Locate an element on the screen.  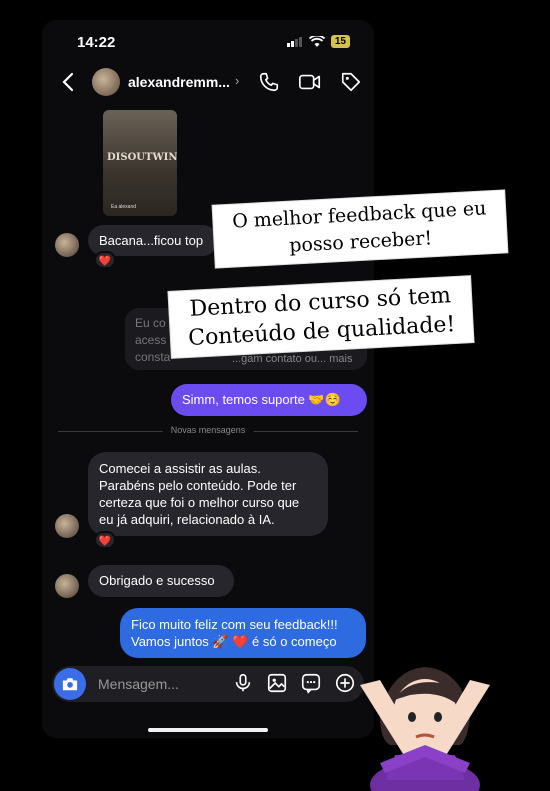
back-icon is located at coordinates (68, 82).